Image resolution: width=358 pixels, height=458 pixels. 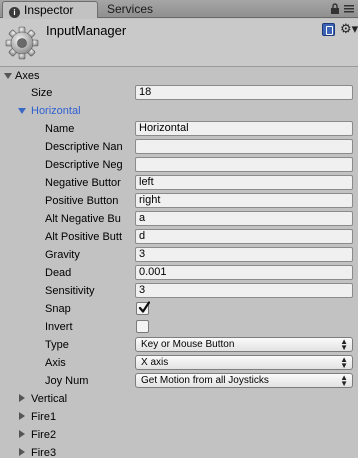 I want to click on info-icon: i, so click(x=14, y=12).